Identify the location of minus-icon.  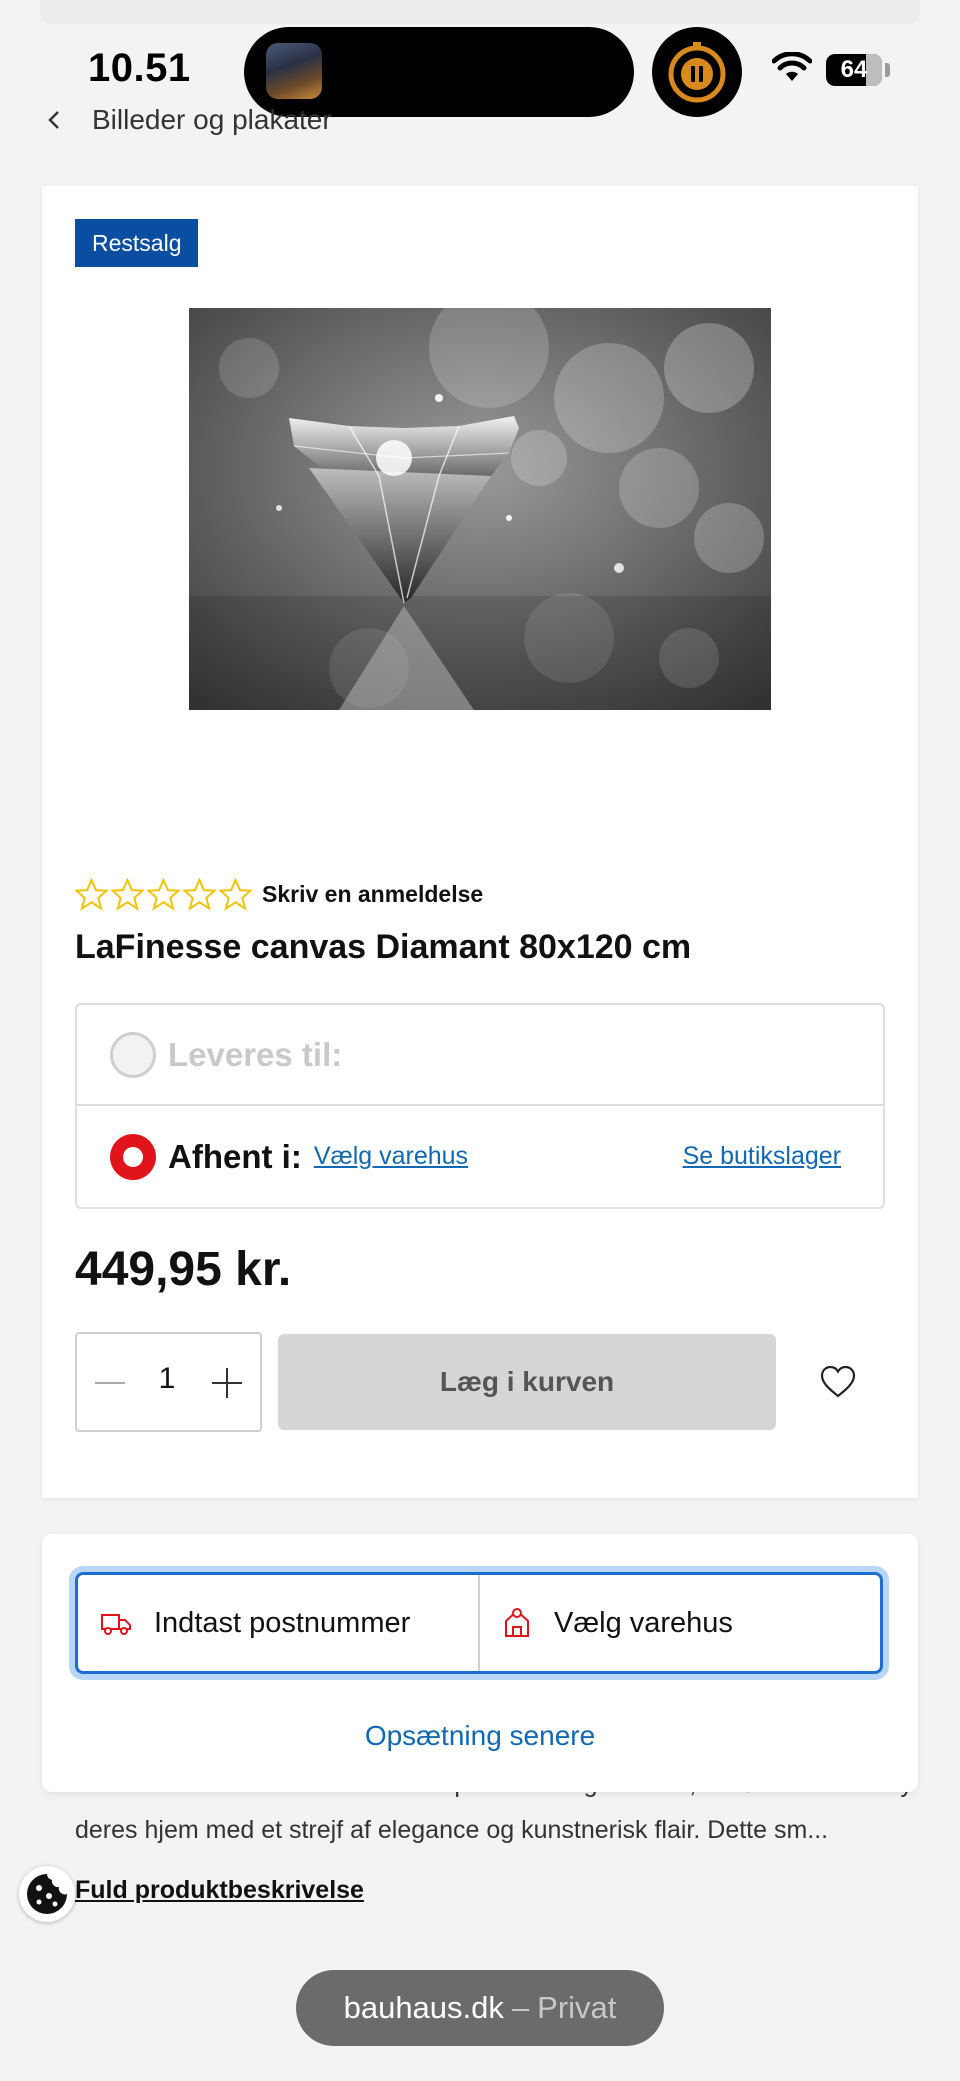
(110, 1383).